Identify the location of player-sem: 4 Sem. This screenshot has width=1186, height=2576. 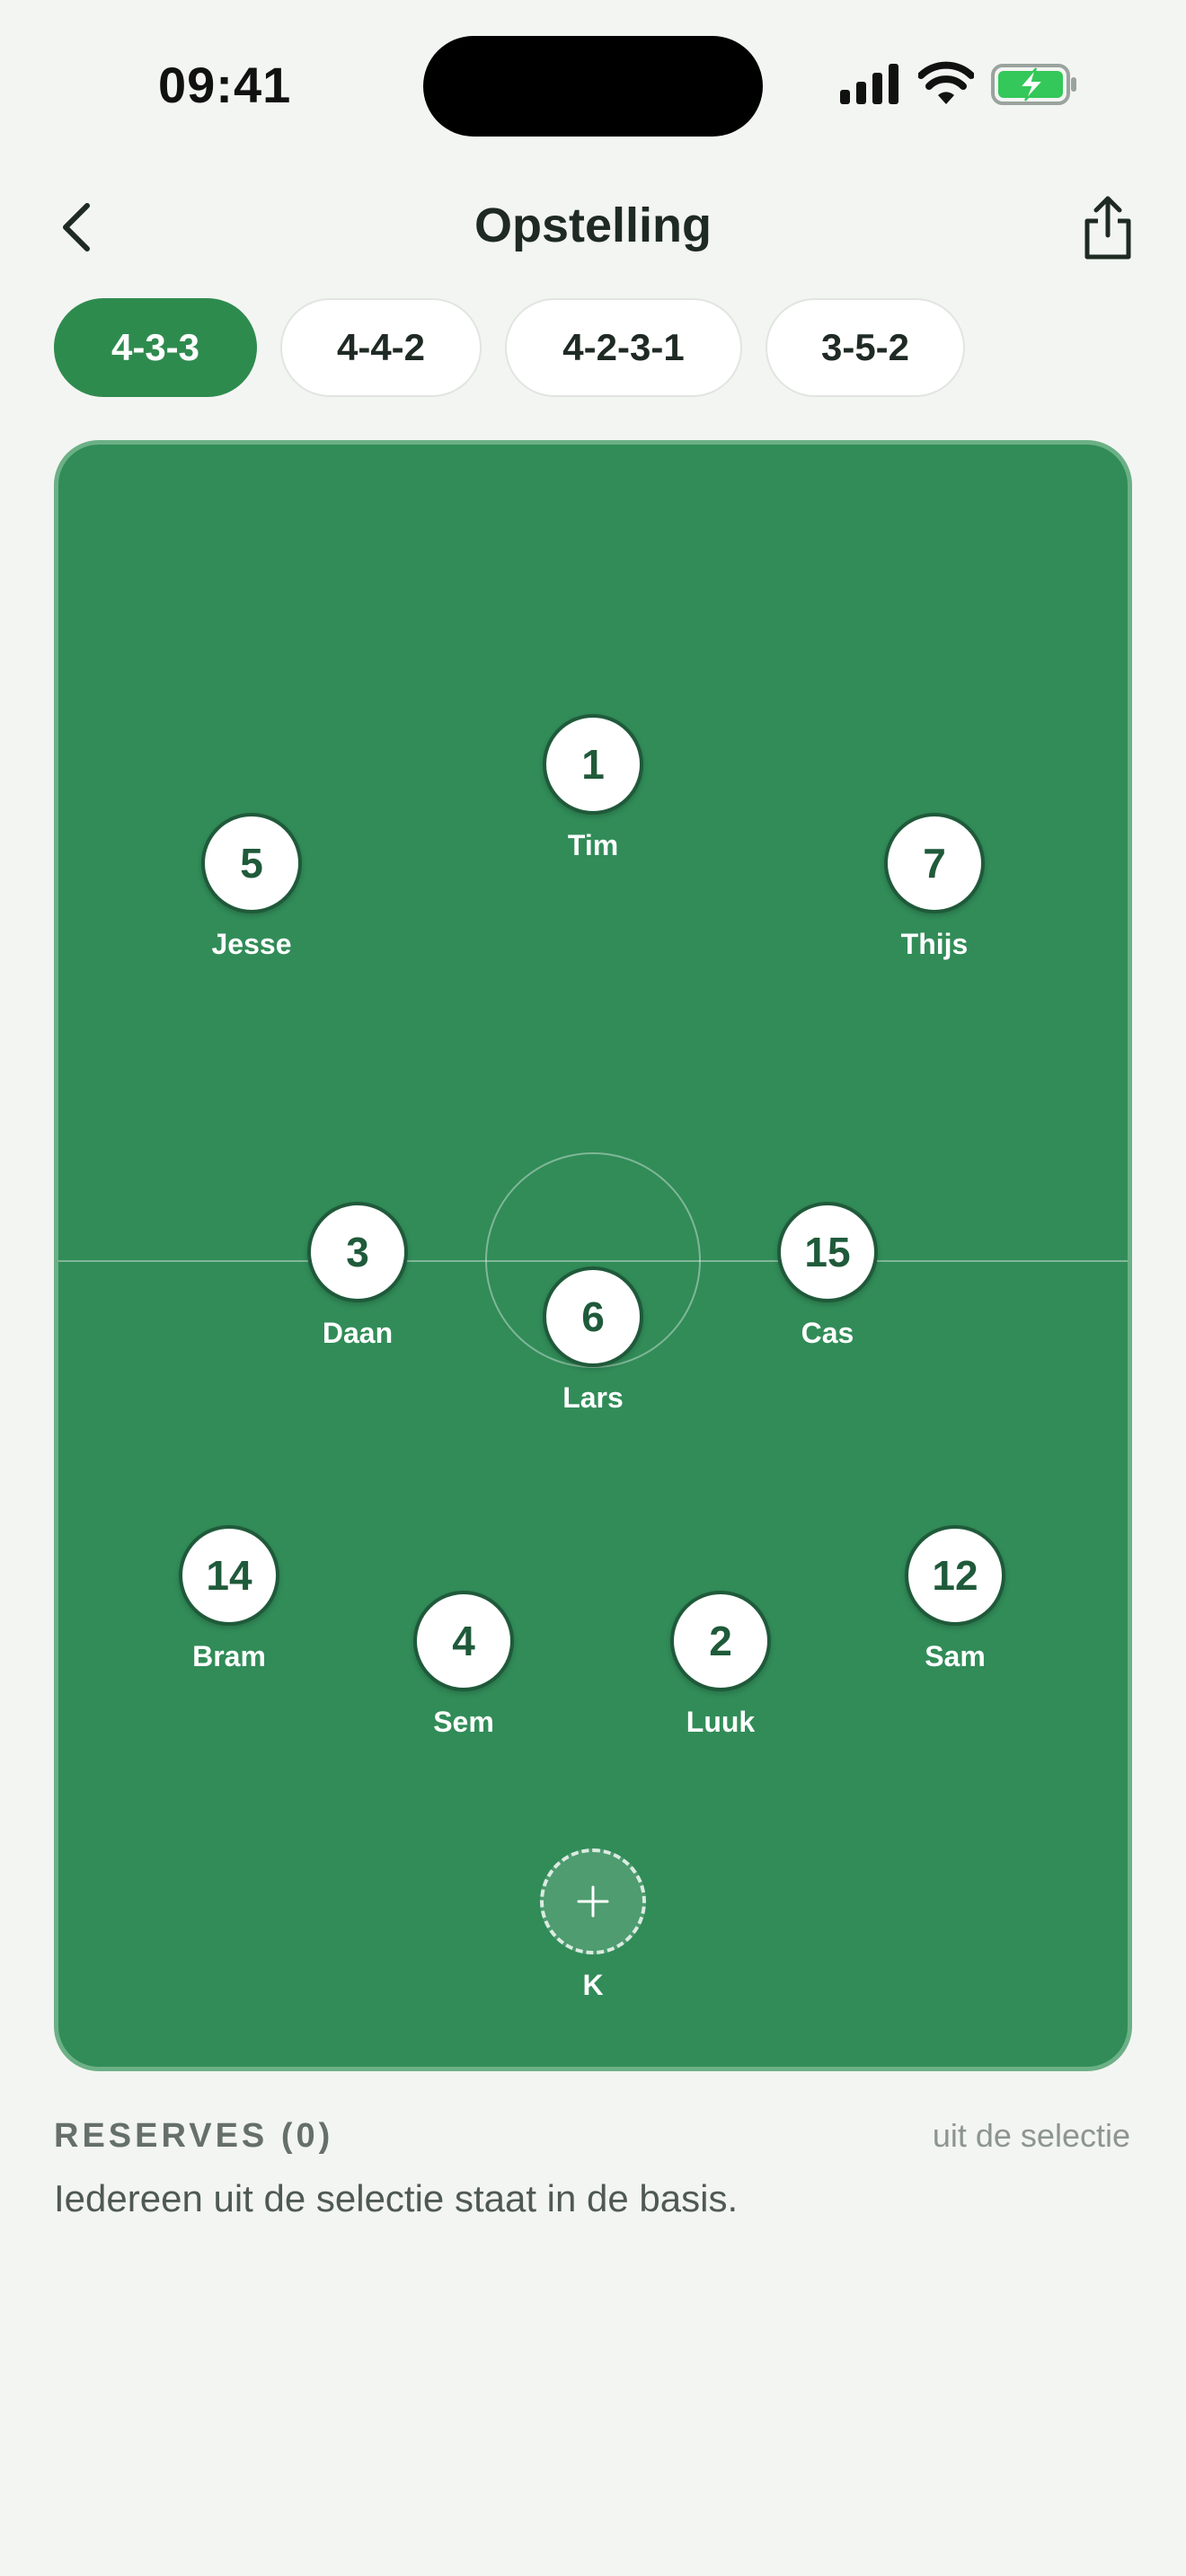
(463, 1665).